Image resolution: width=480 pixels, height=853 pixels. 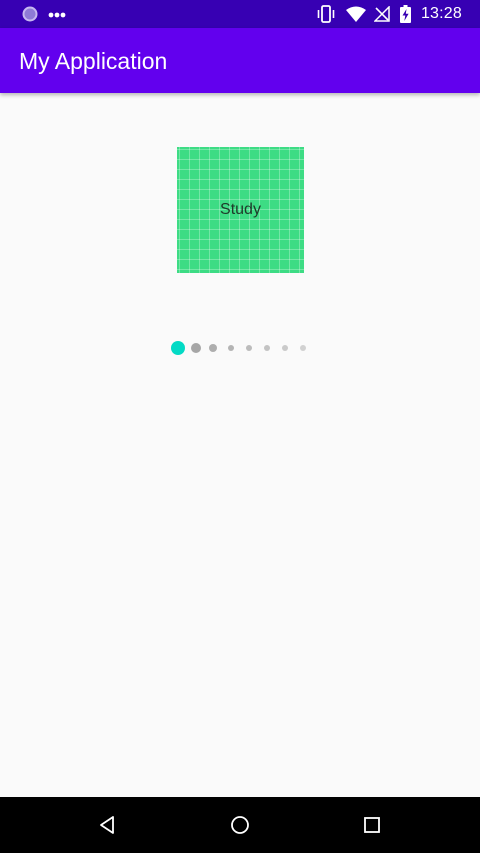 I want to click on status-bar: 13:28, so click(x=240, y=14).